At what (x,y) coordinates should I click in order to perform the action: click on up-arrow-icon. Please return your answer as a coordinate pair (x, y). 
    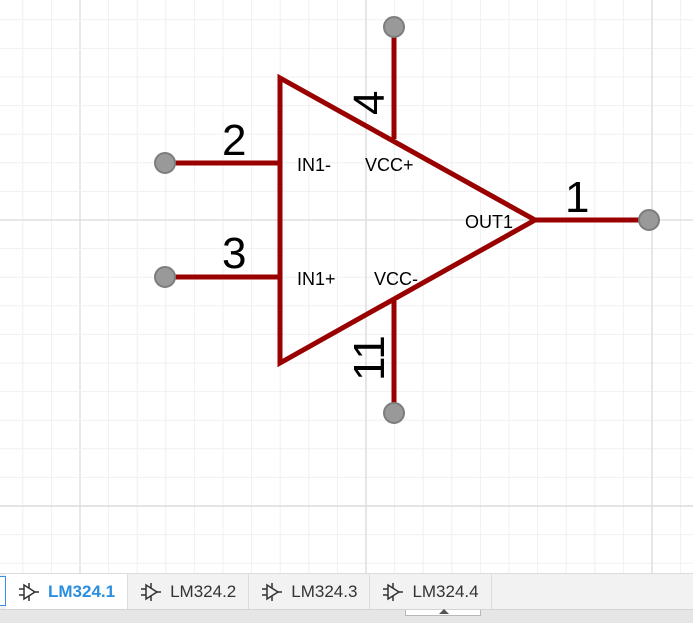
    Looking at the image, I should click on (444, 611).